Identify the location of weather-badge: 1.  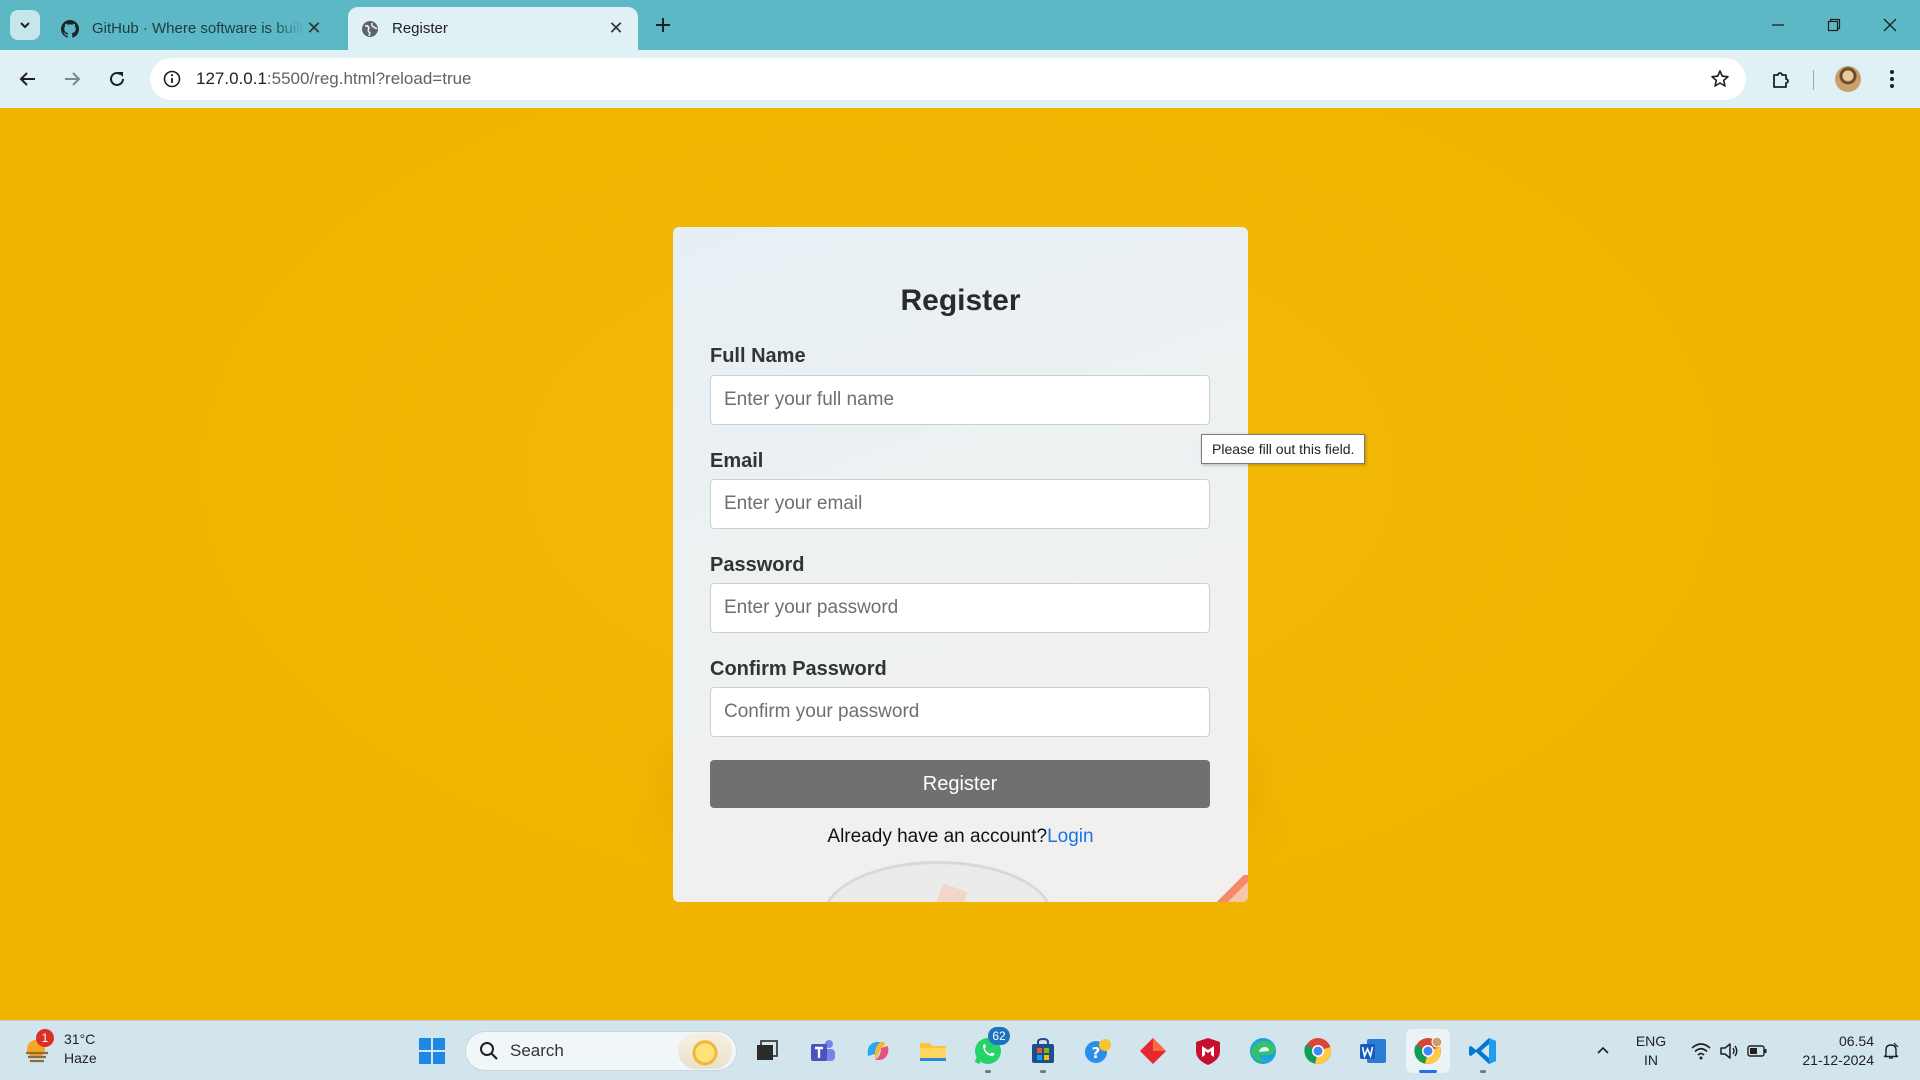
(45, 1038).